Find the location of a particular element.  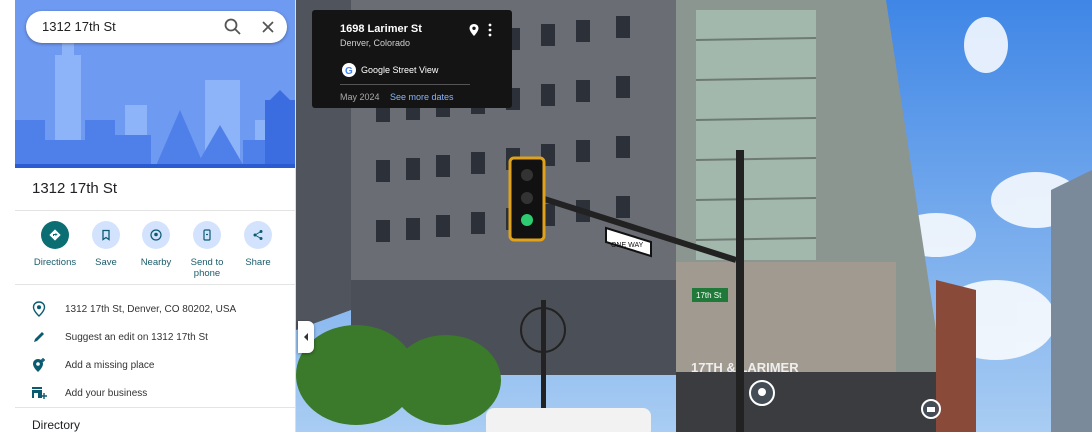

collapse-panel-button is located at coordinates (306, 337).